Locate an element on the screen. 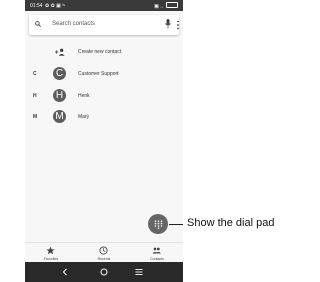 The width and height of the screenshot is (320, 282). dialpad-fab-button is located at coordinates (158, 224).